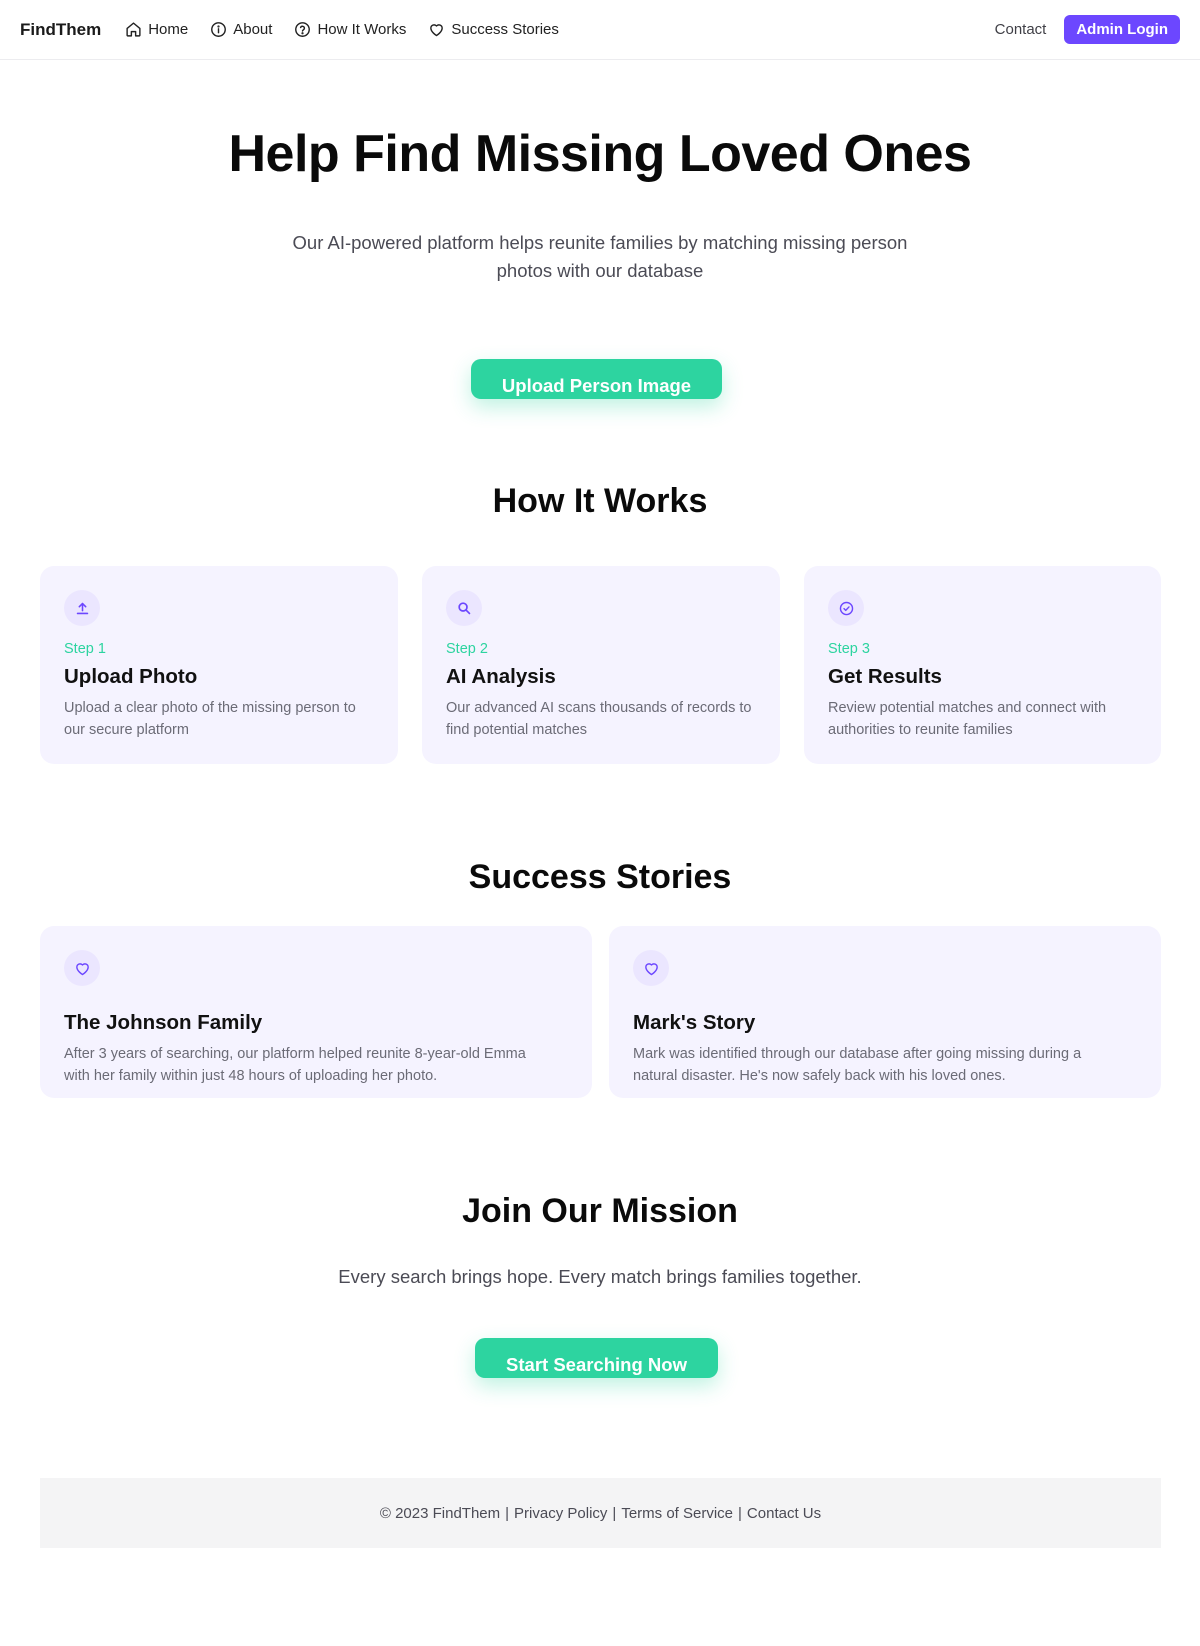 This screenshot has height=1646, width=1200. Describe the element at coordinates (560, 1513) in the screenshot. I see `footer-privacy-link: Privacy Policy` at that location.